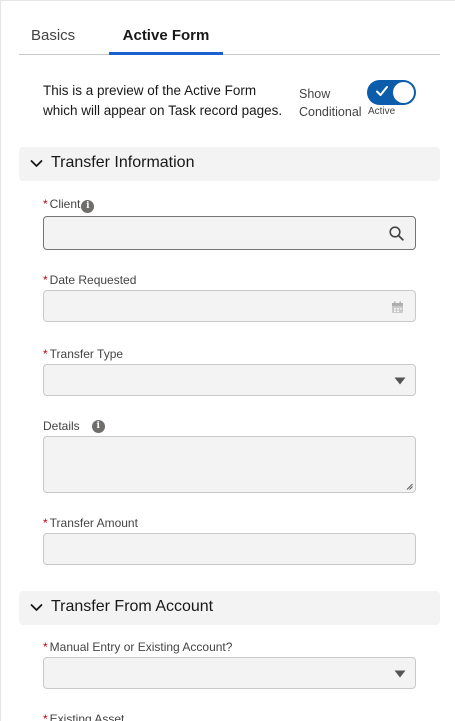  I want to click on checkmark-icon, so click(382, 91).